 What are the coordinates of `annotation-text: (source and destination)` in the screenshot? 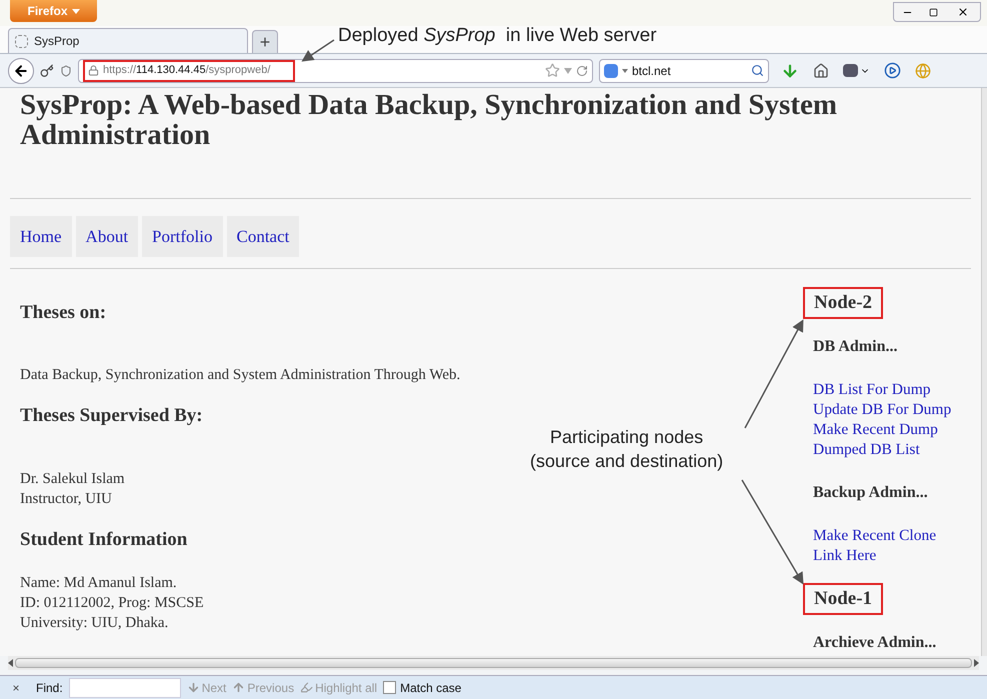 It's located at (627, 461).